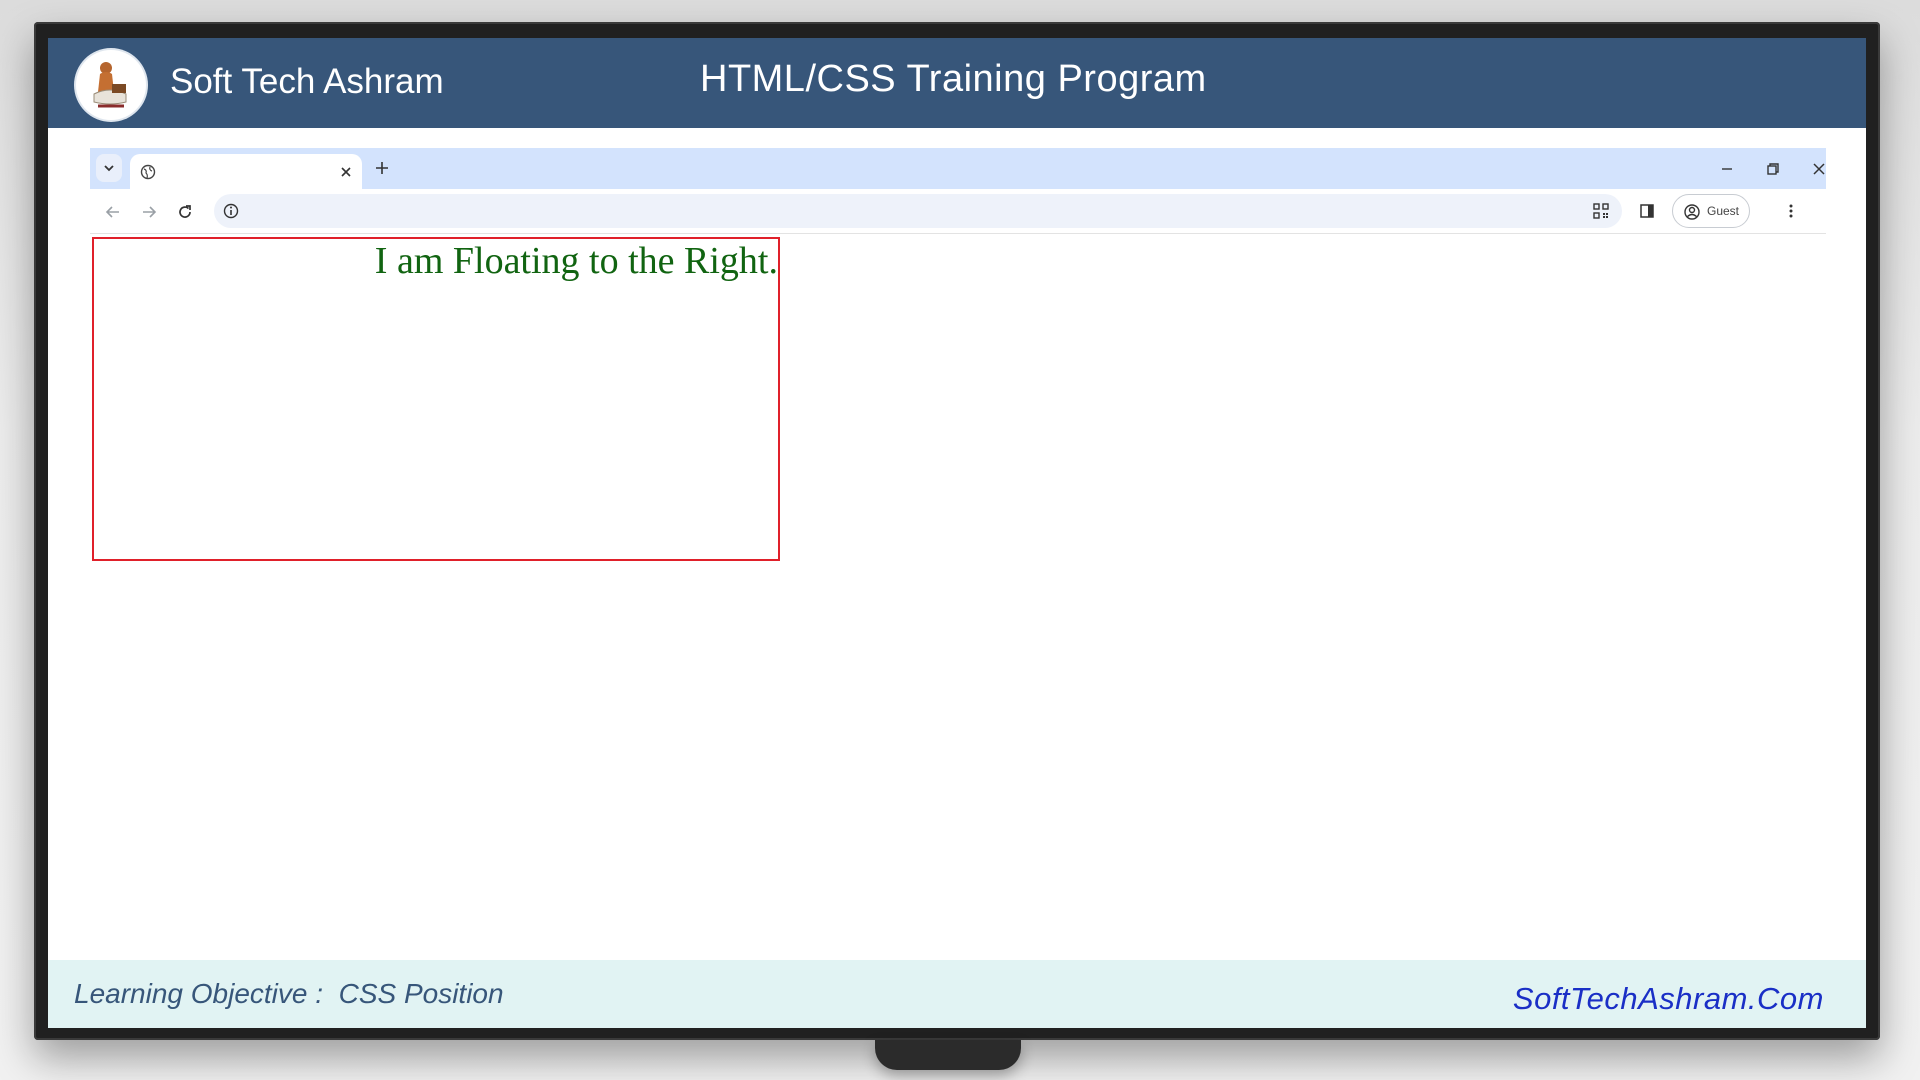 The image size is (1920, 1080). What do you see at coordinates (1791, 211) in the screenshot?
I see `kebab-menu-icon` at bounding box center [1791, 211].